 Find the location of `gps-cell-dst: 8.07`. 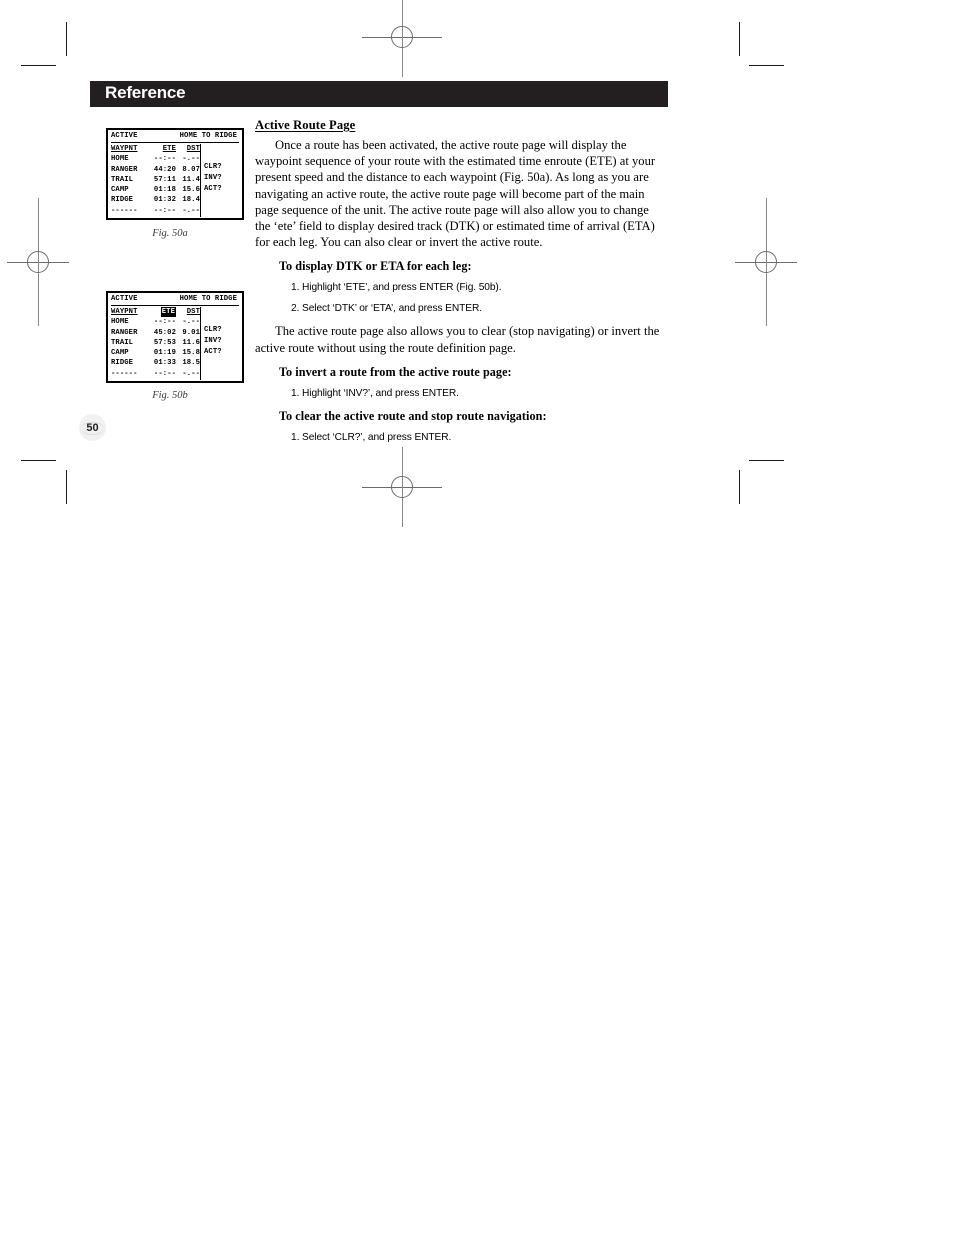

gps-cell-dst: 8.07 is located at coordinates (191, 169).